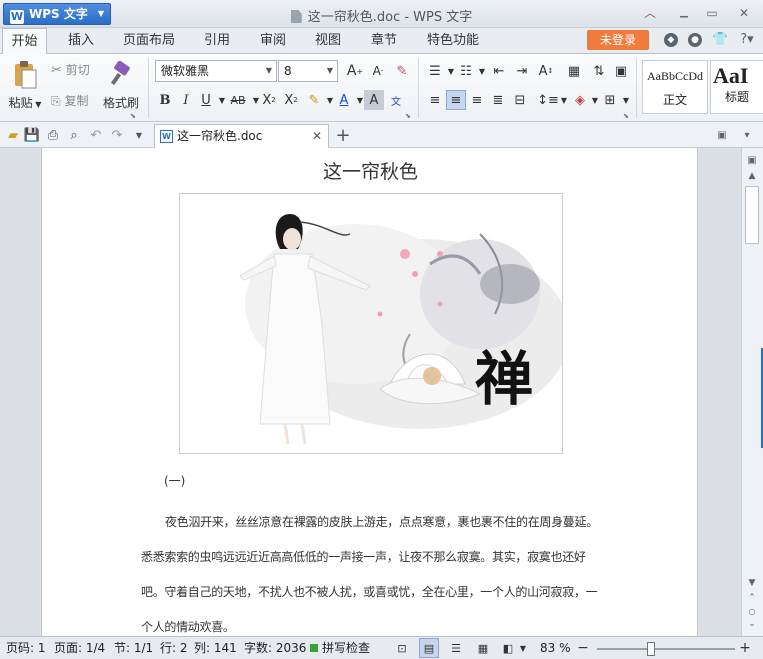  What do you see at coordinates (747, 135) in the screenshot?
I see `tab-menu-icon: ▾` at bounding box center [747, 135].